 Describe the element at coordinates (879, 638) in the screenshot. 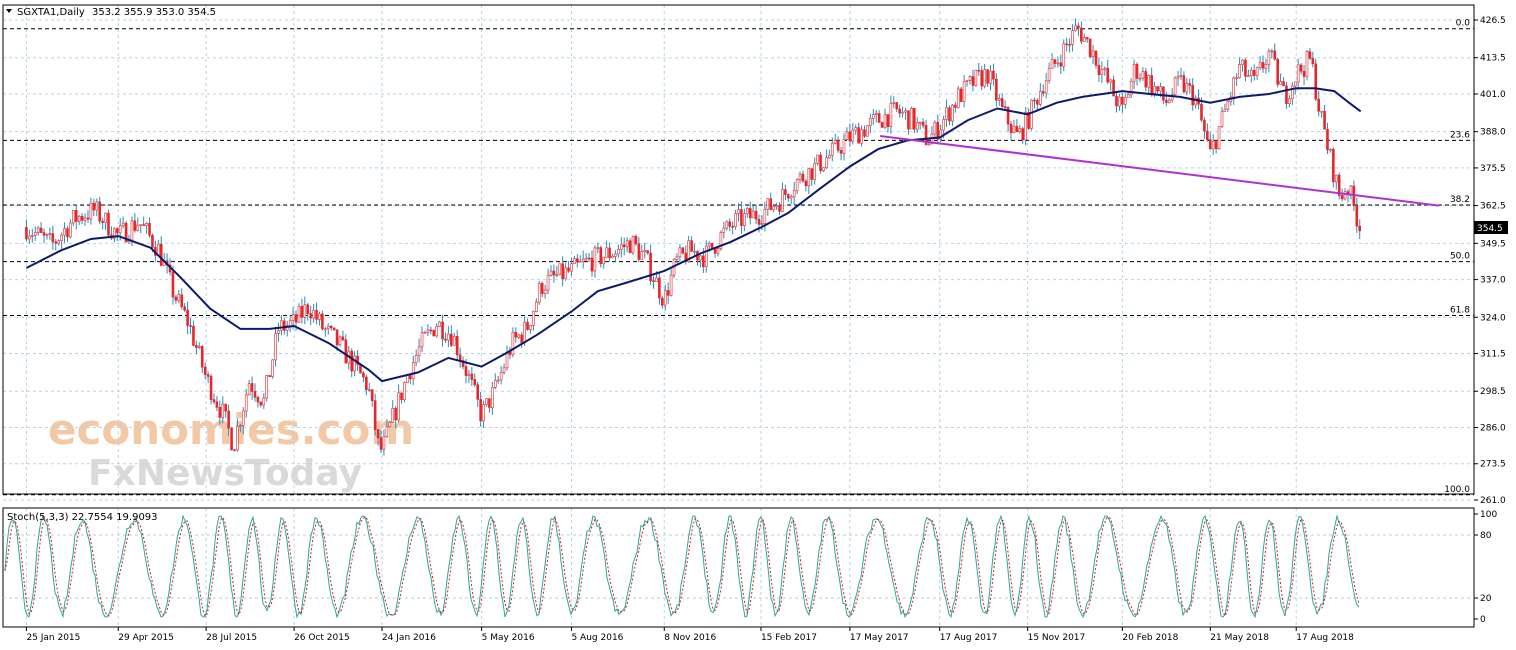

I see `time-tick-label: 17 May 2017` at that location.